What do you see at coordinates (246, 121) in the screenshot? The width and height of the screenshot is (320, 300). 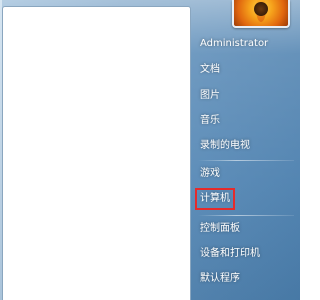 I see `menu-item-music: 音乐` at bounding box center [246, 121].